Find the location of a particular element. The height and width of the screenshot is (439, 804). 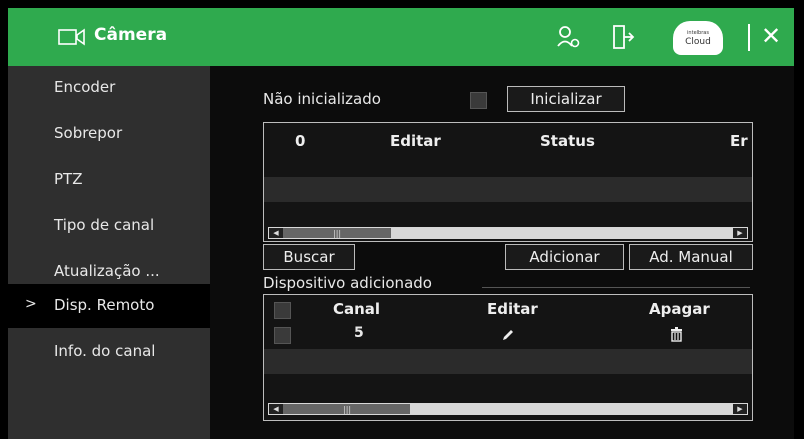

sidebar-item-label: Sobrepor is located at coordinates (88, 133).